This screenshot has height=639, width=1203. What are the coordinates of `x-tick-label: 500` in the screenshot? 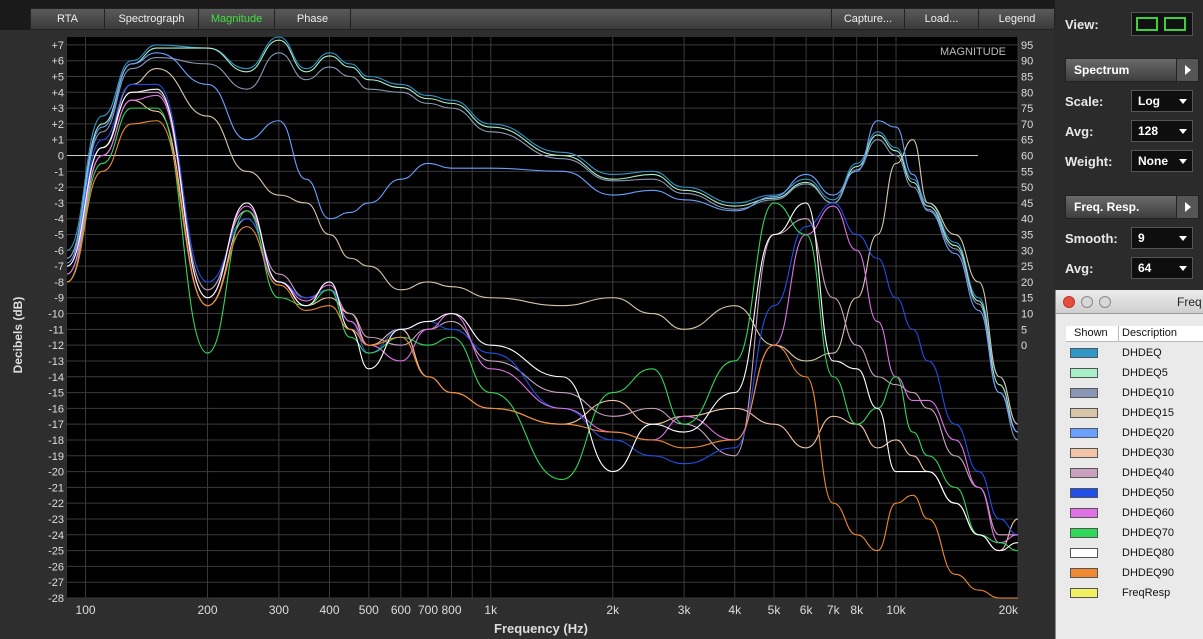 It's located at (369, 610).